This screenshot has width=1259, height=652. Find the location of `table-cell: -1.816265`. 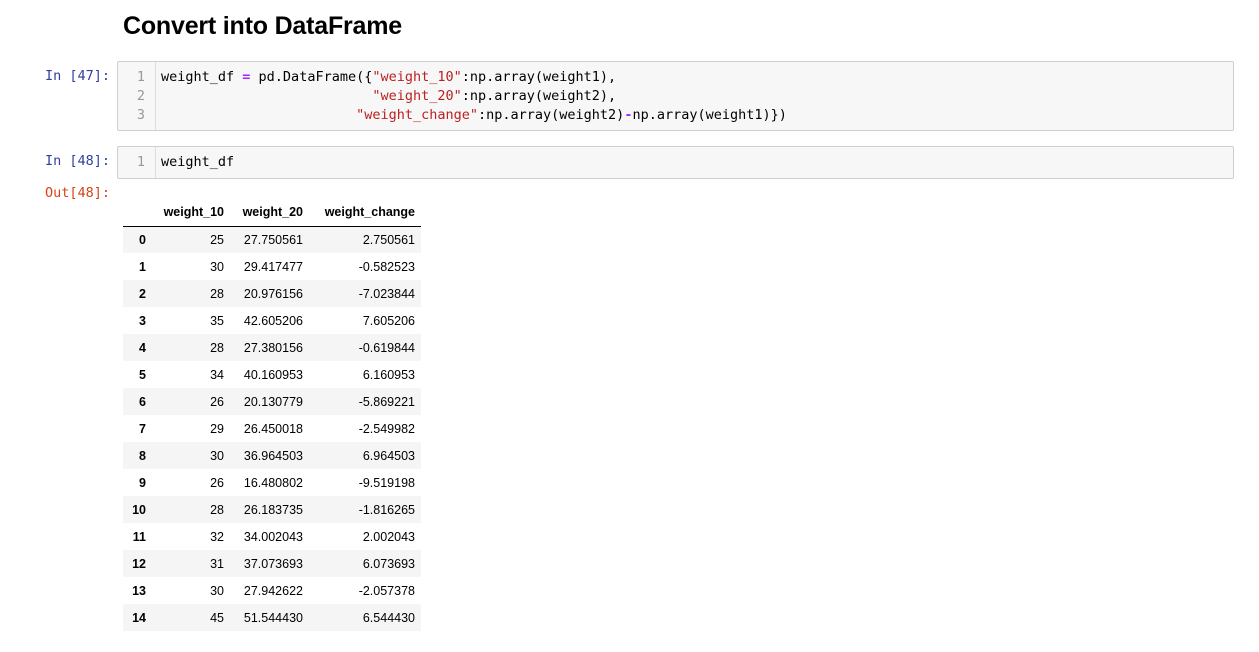

table-cell: -1.816265 is located at coordinates (386, 509).